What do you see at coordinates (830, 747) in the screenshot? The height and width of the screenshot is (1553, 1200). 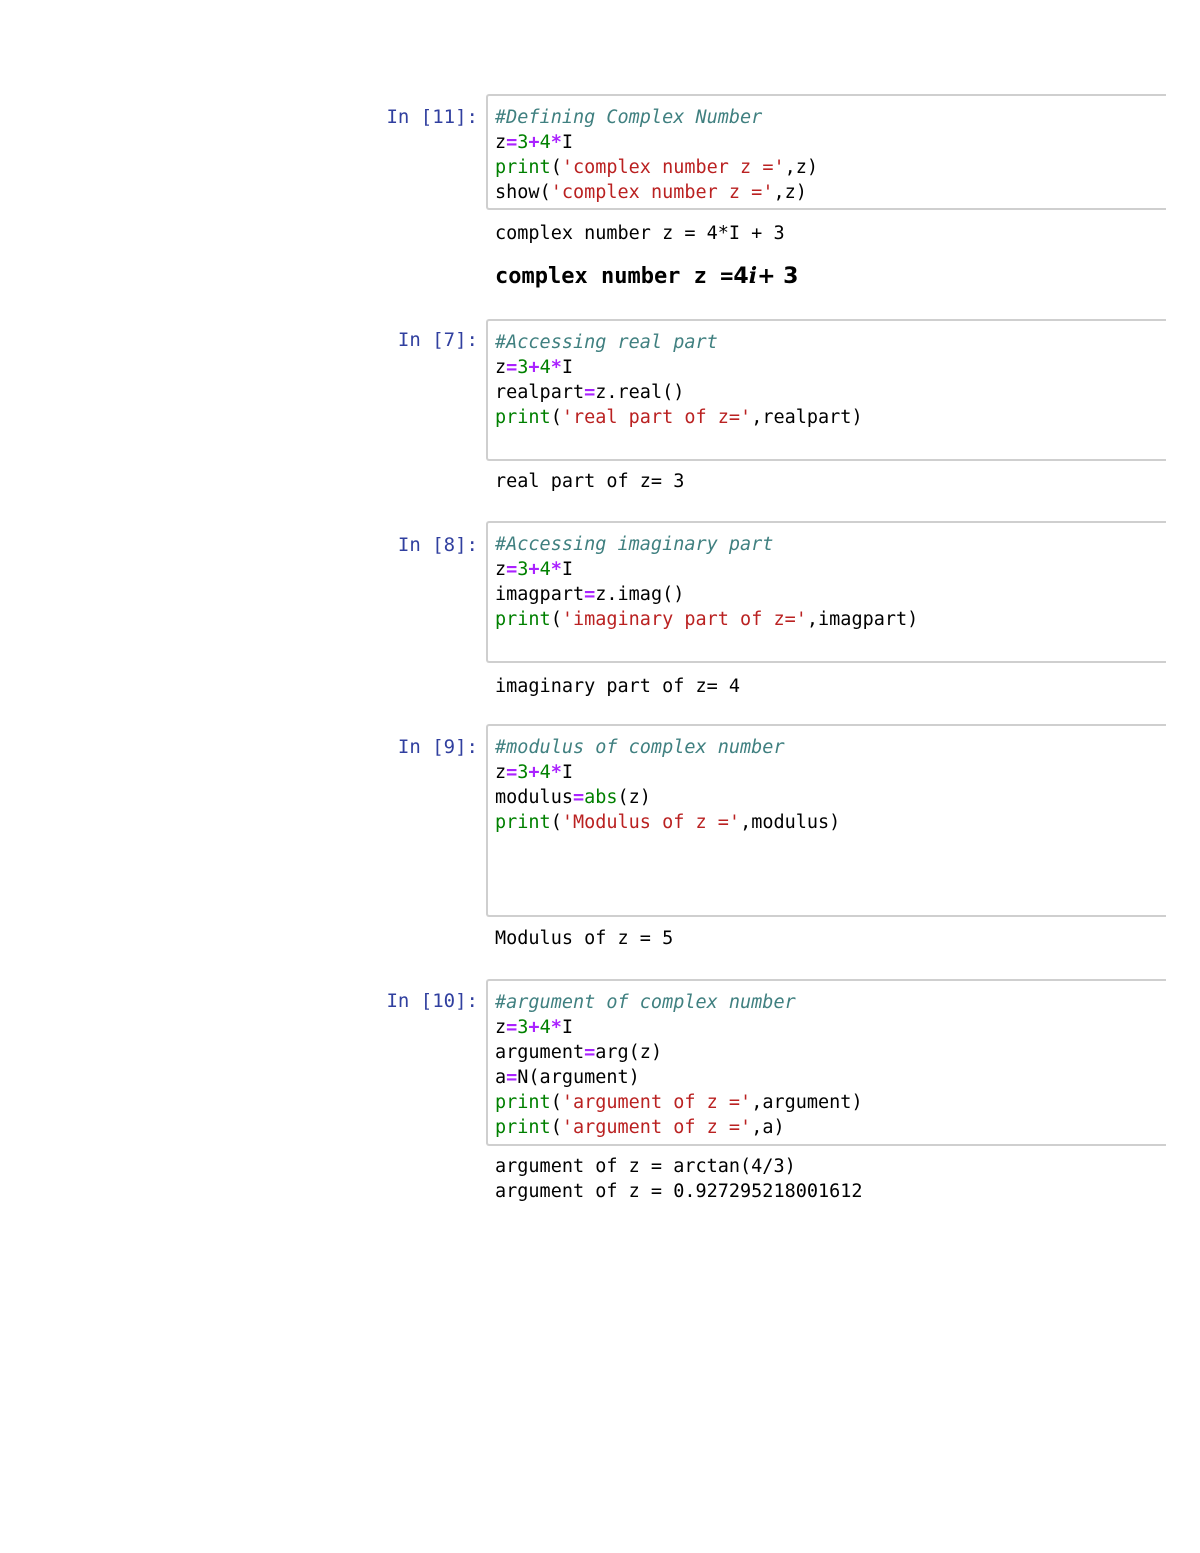 I see `code-line: #modulus of complex number` at bounding box center [830, 747].